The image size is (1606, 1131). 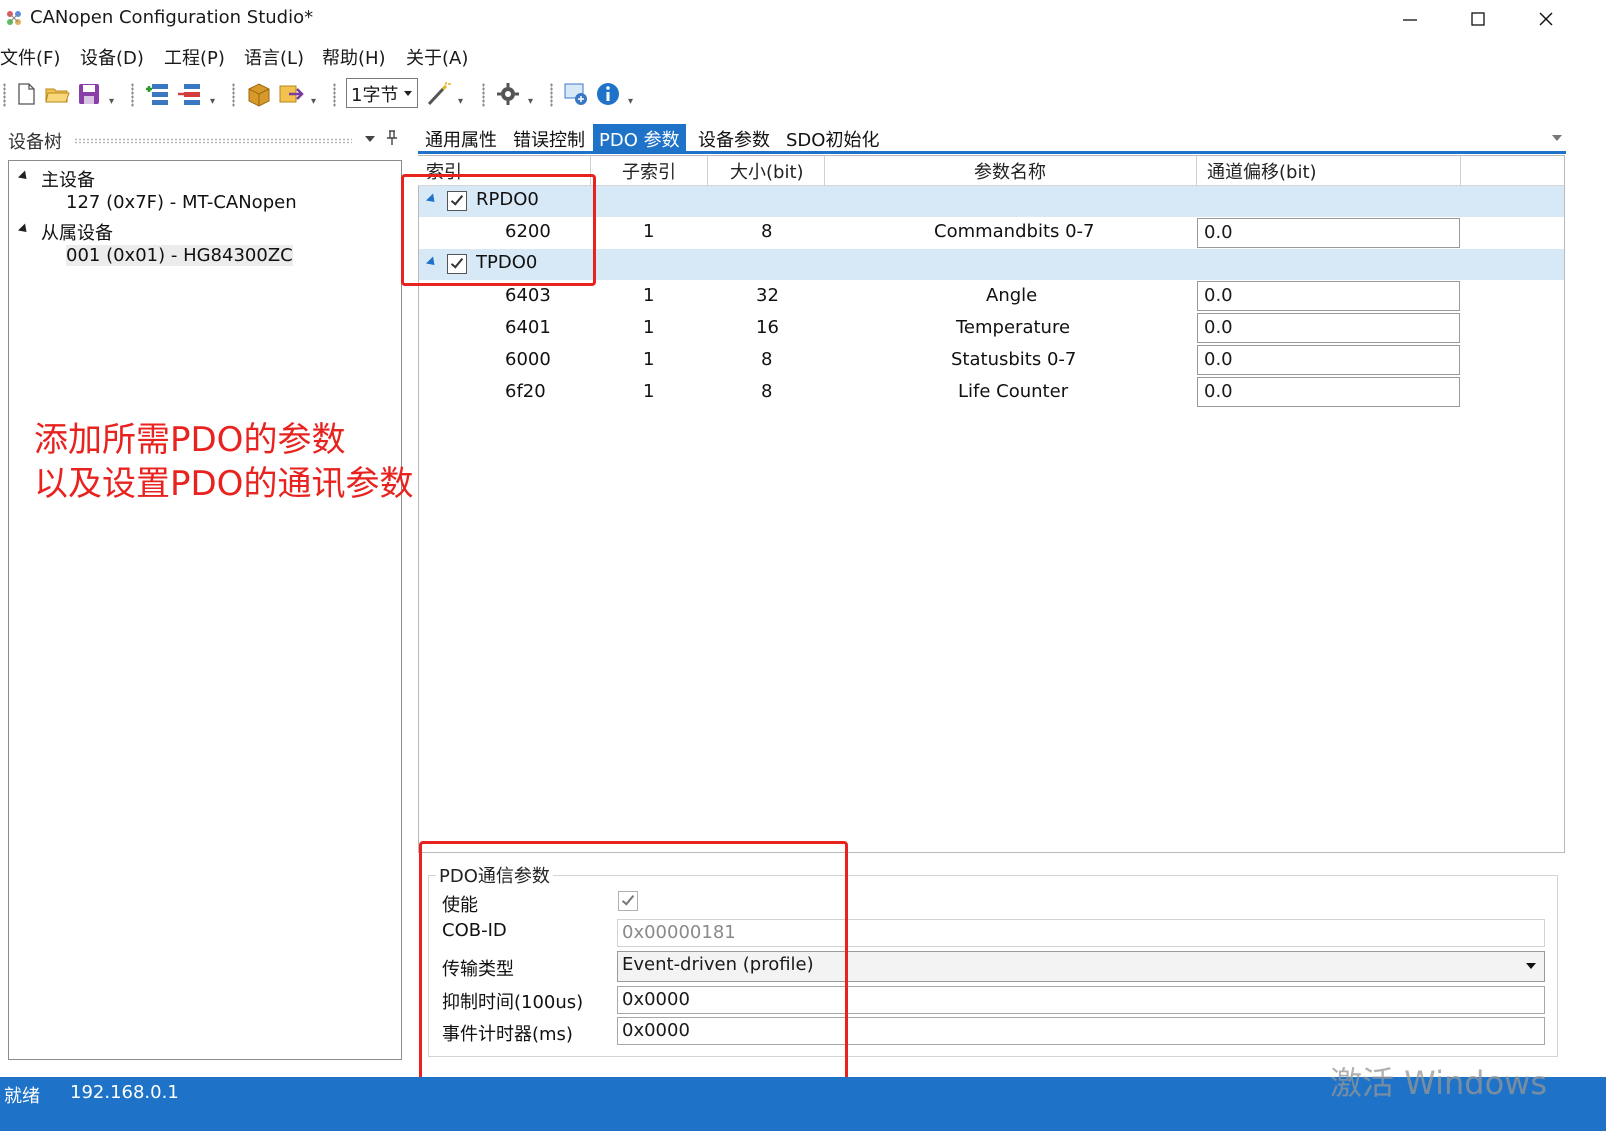 What do you see at coordinates (528, 327) in the screenshot?
I see `cell-index: 6401` at bounding box center [528, 327].